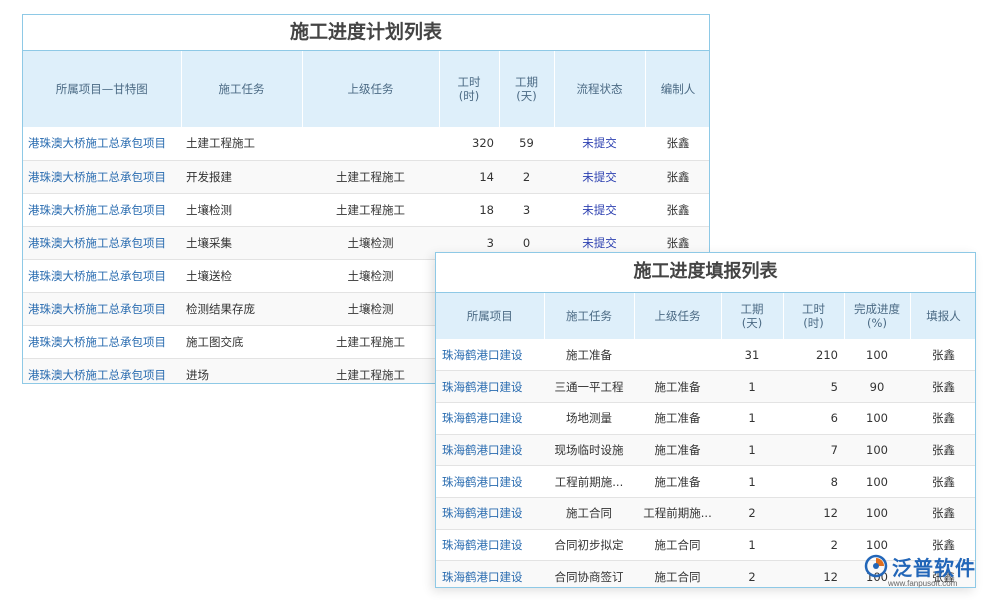 This screenshot has width=1000, height=600. I want to click on table-row: 珠海鹤港口建设施工准备31210100张鑫, so click(706, 355).